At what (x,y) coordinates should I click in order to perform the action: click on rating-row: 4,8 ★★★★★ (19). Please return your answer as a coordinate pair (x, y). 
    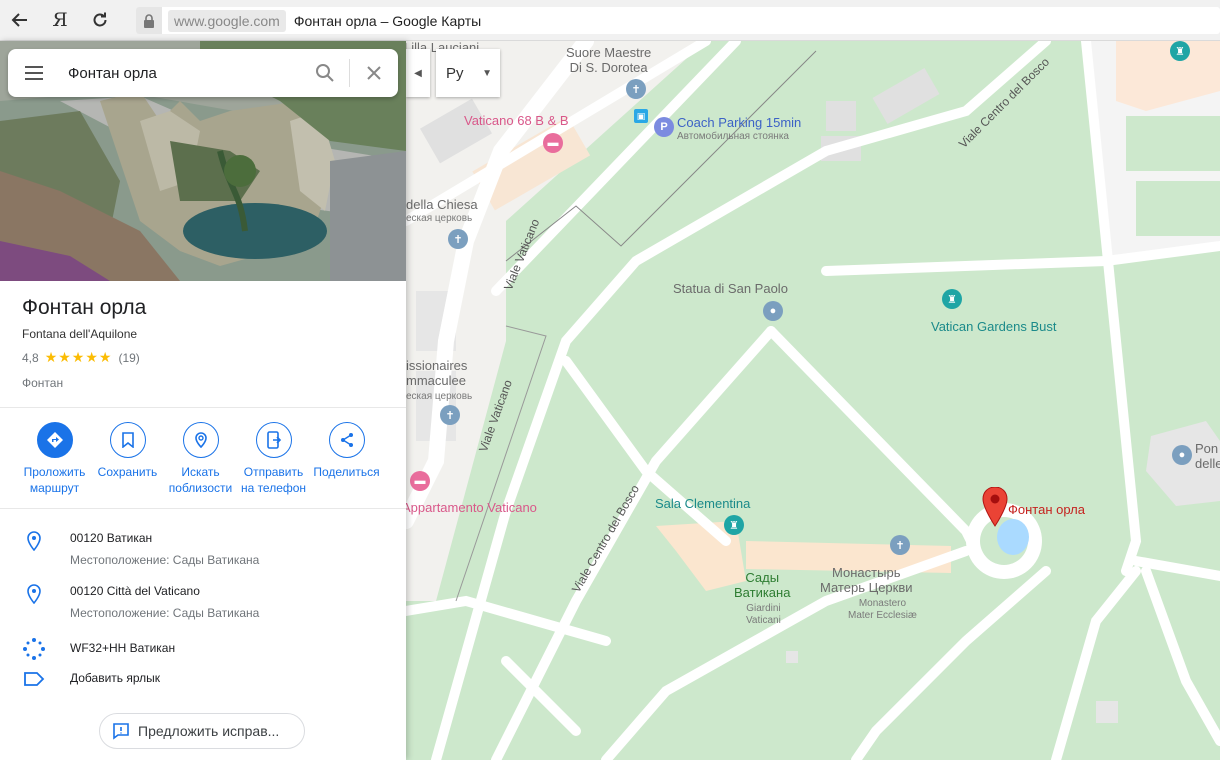
    Looking at the image, I should click on (84, 357).